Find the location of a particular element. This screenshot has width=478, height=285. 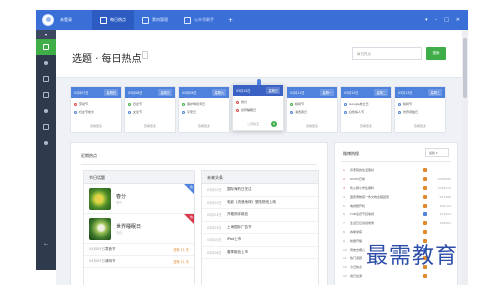

hot-row: 2 OOTD日常 1058899 is located at coordinates (397, 179).